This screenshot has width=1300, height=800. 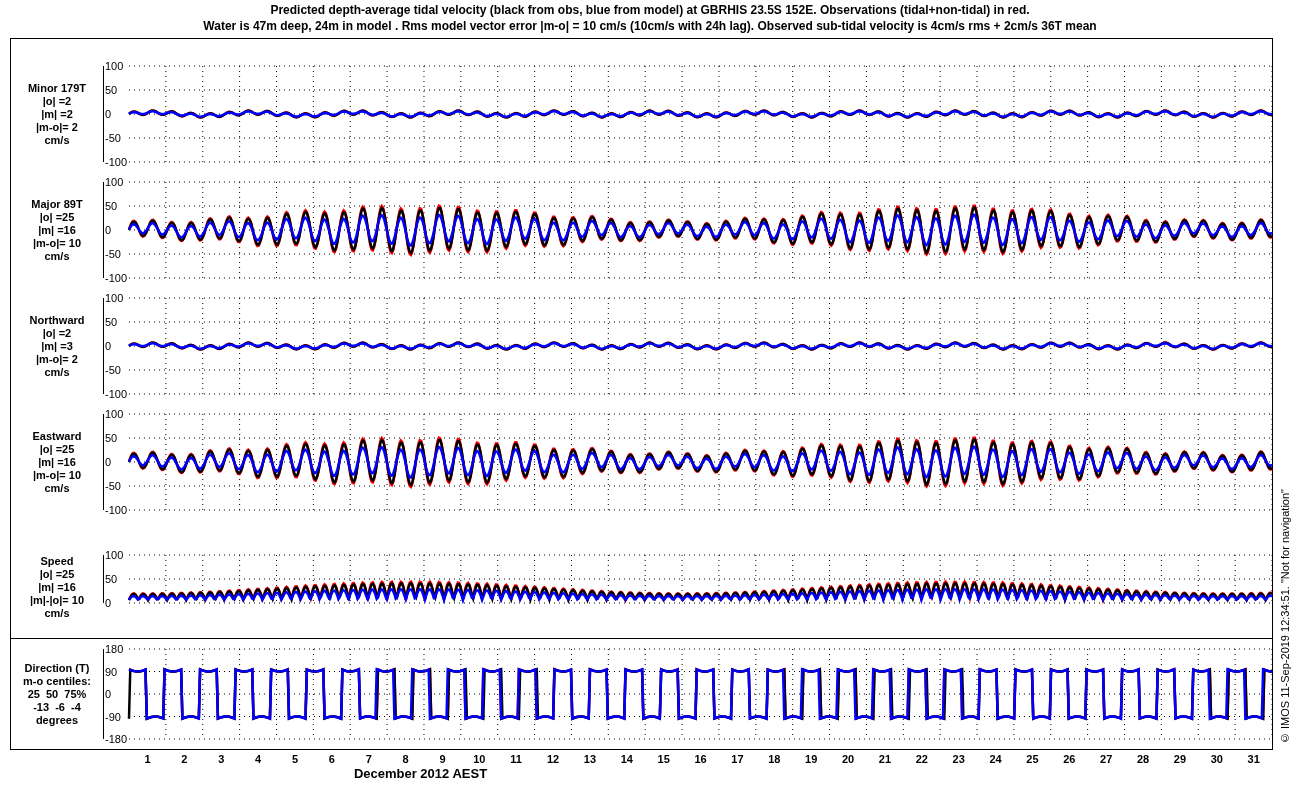 I want to click on x-tick-label: 22, so click(x=921, y=759).